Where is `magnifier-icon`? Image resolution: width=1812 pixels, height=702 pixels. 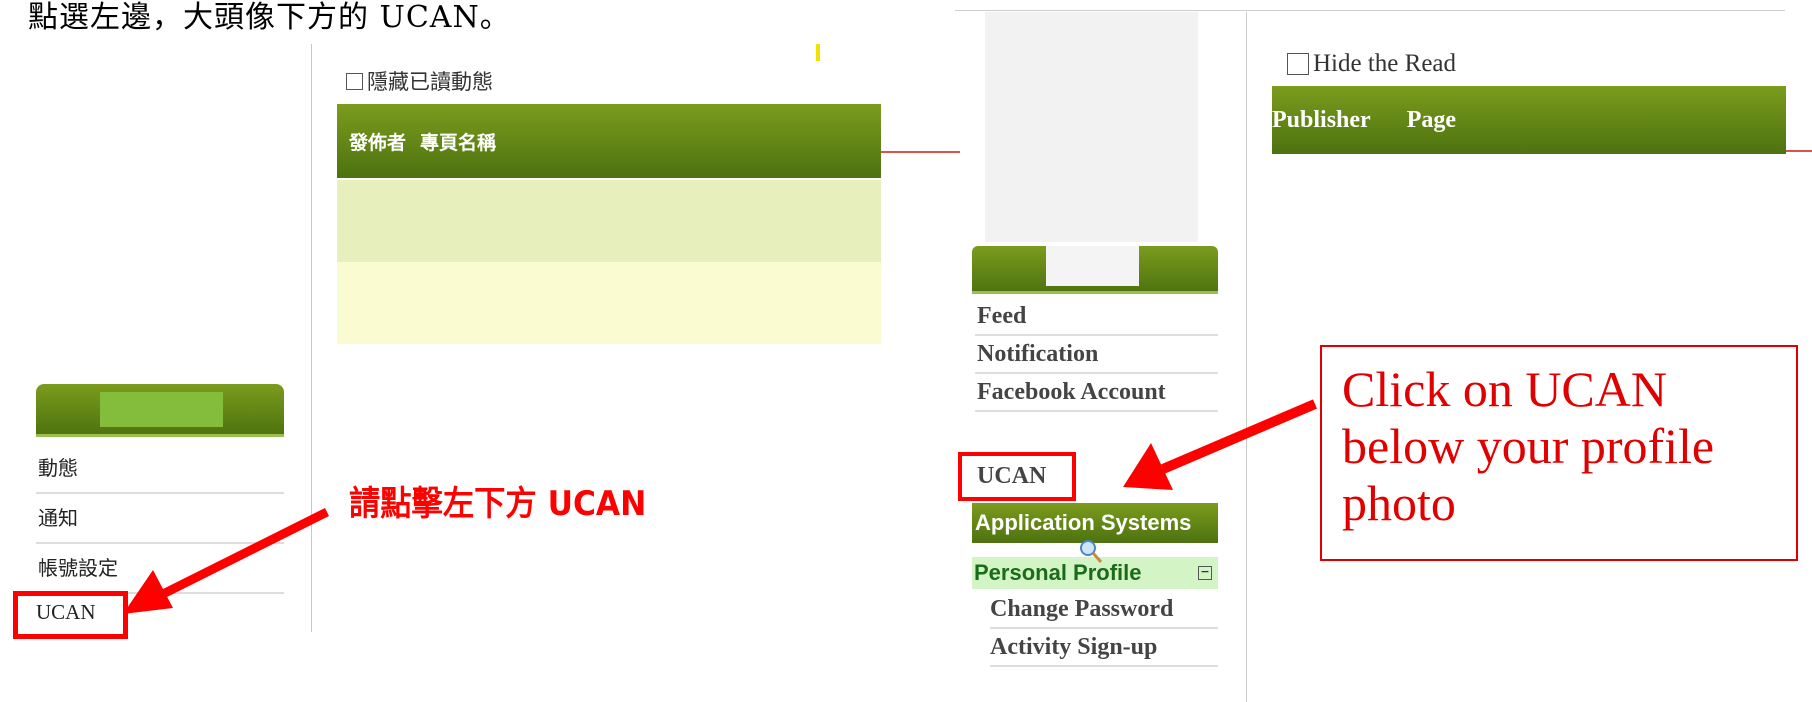
magnifier-icon is located at coordinates (1091, 551).